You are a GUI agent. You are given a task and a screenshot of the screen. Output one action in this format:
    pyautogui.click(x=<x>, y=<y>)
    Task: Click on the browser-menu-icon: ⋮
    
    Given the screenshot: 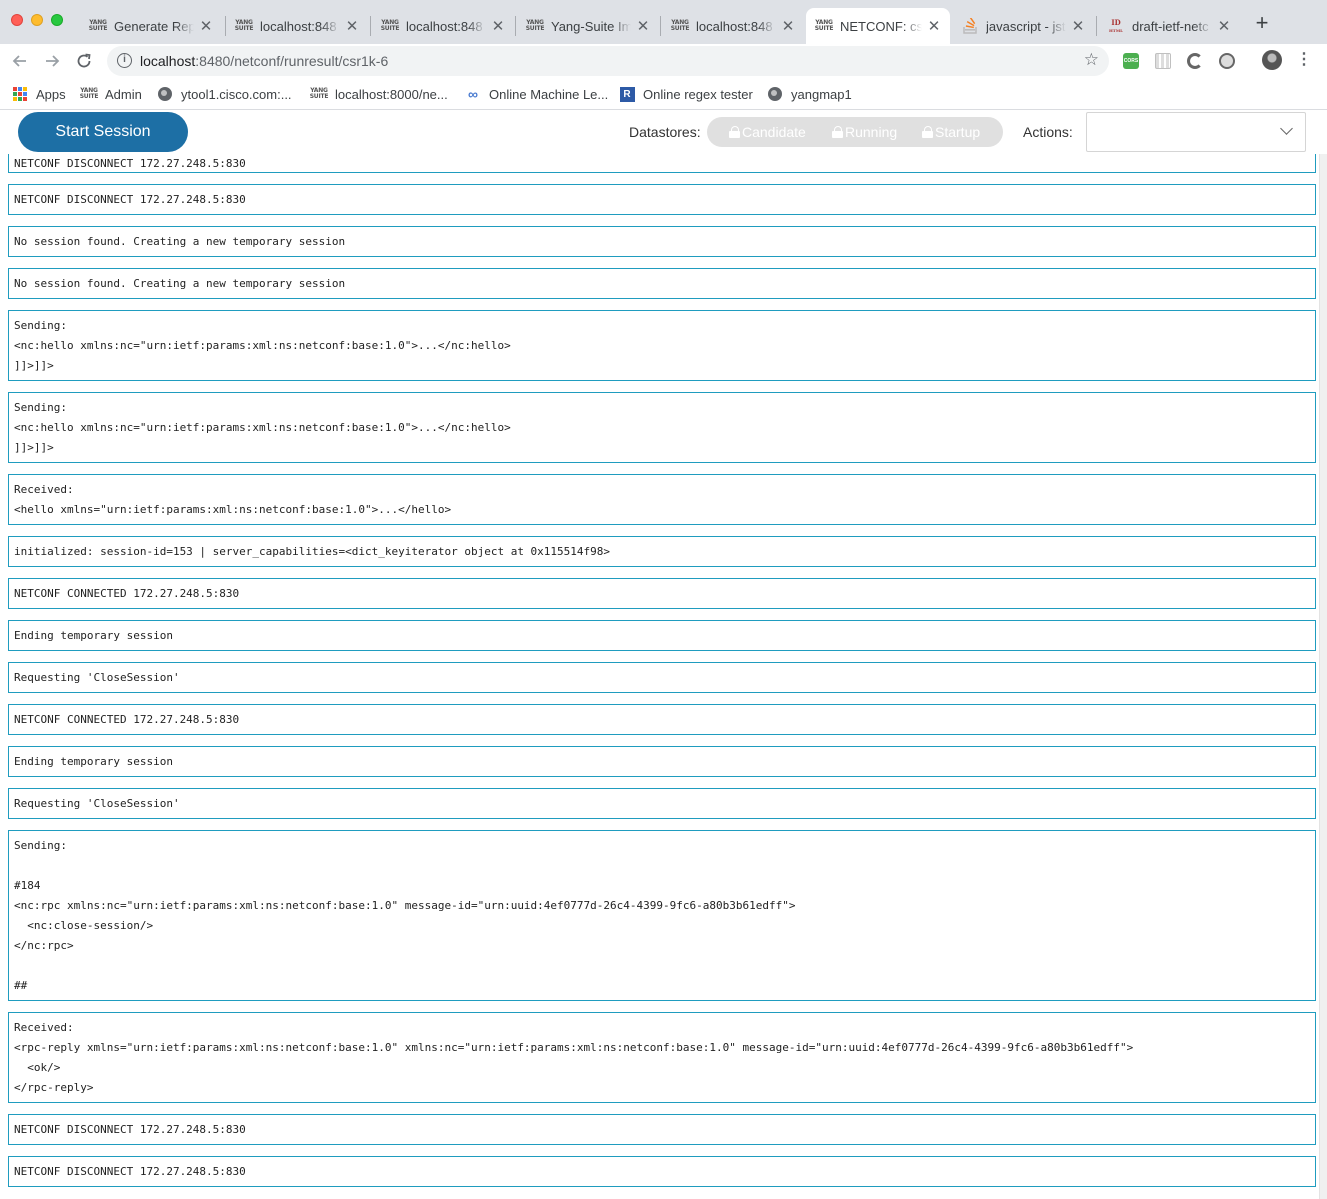 What is the action you would take?
    pyautogui.click(x=1304, y=60)
    